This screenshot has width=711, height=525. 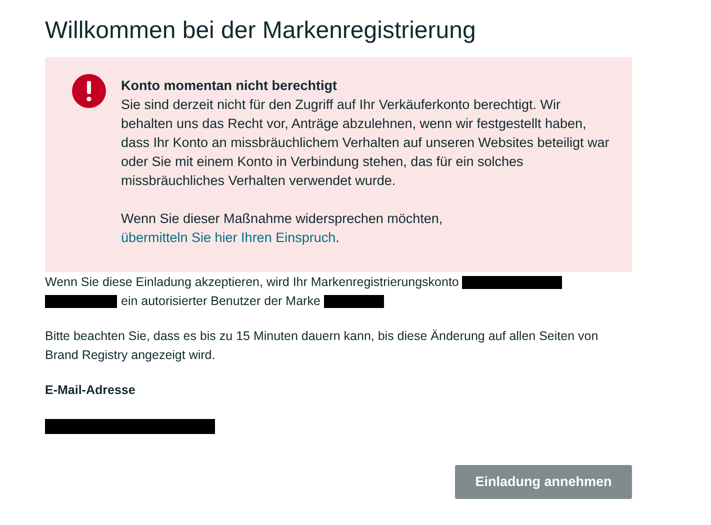 I want to click on invite-text: Wenn Sie diese Einladung akzeptieren, wird Ihr Markenregistrierungskonto ein autorisierter Benutzer der Marke, so click(x=338, y=292).